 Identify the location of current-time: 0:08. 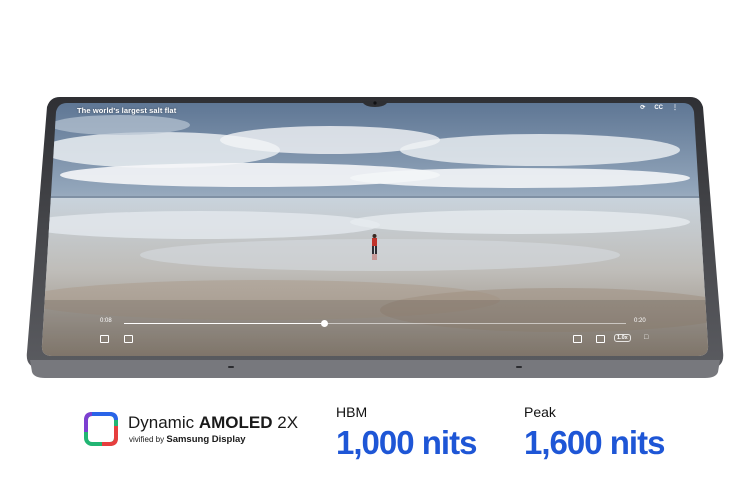
(106, 321).